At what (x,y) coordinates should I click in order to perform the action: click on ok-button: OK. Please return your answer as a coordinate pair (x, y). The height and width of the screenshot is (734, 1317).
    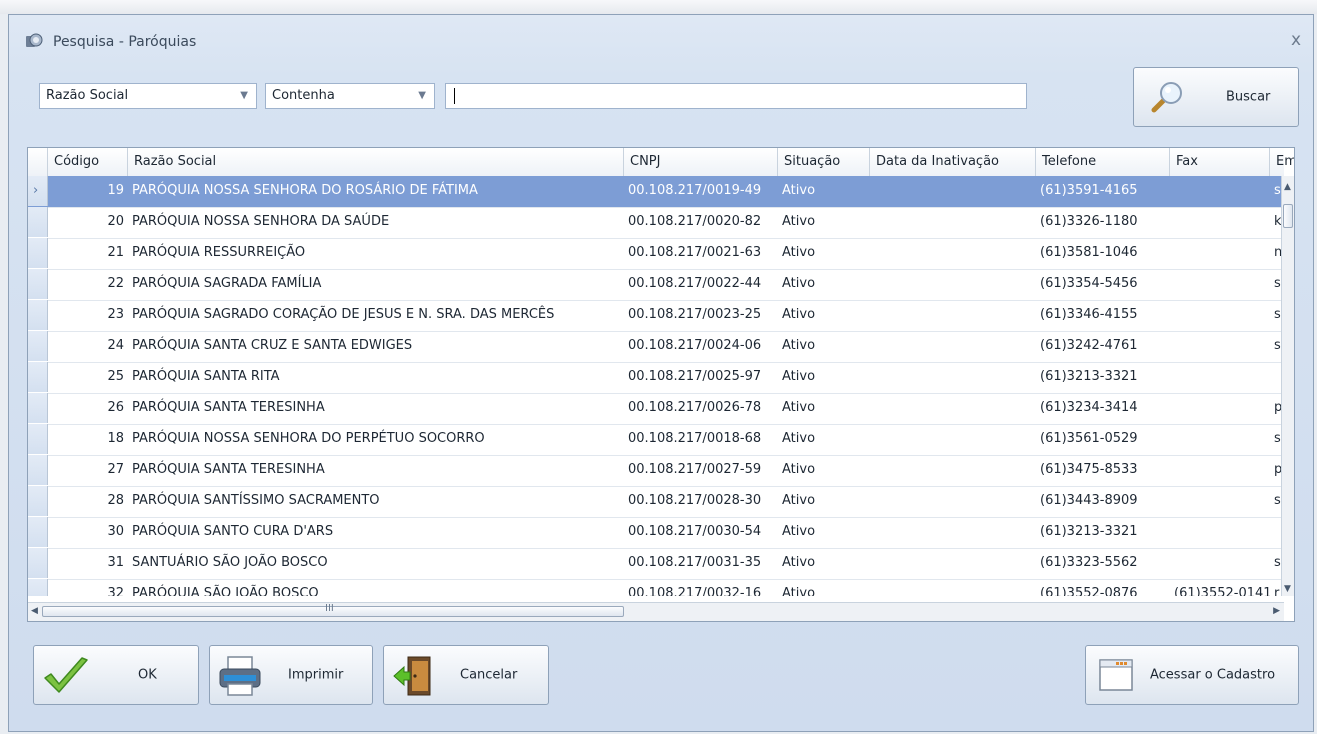
    Looking at the image, I should click on (116, 675).